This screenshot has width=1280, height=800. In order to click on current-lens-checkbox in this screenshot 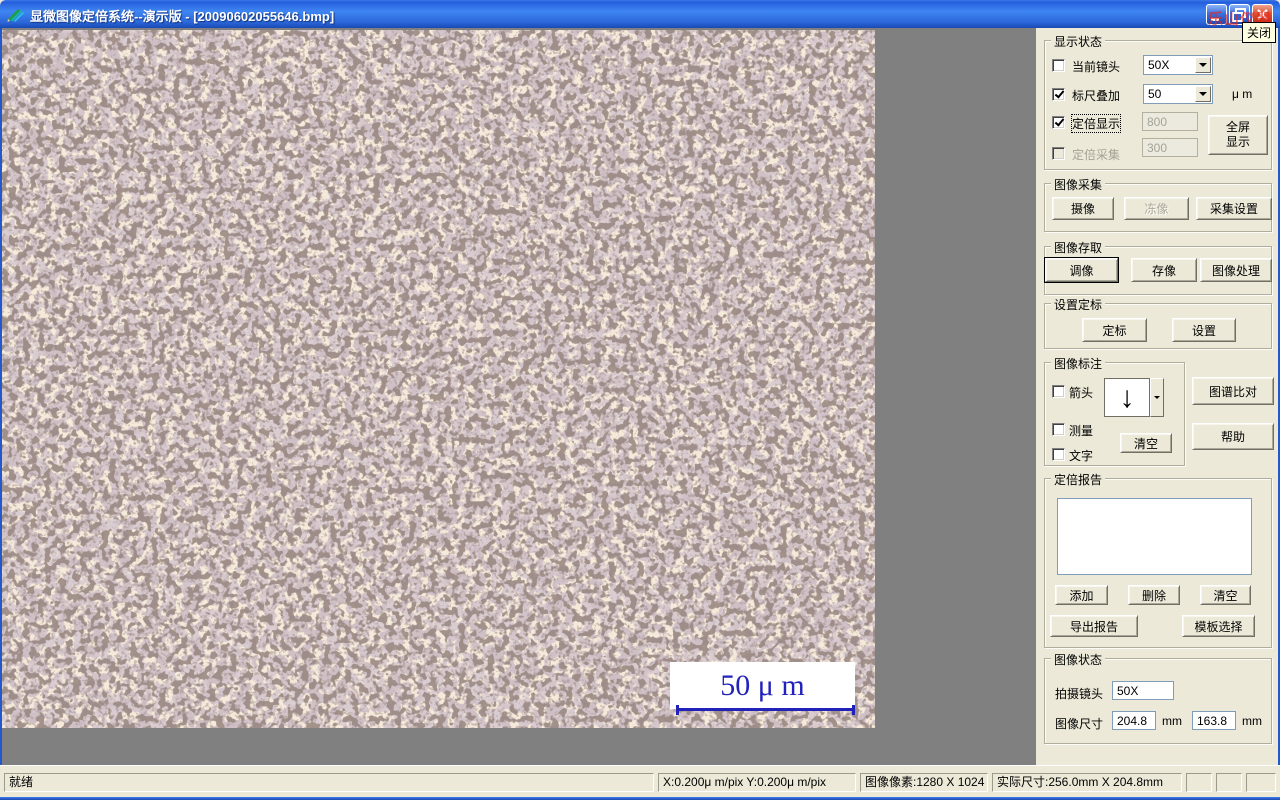, I will do `click(1058, 65)`.